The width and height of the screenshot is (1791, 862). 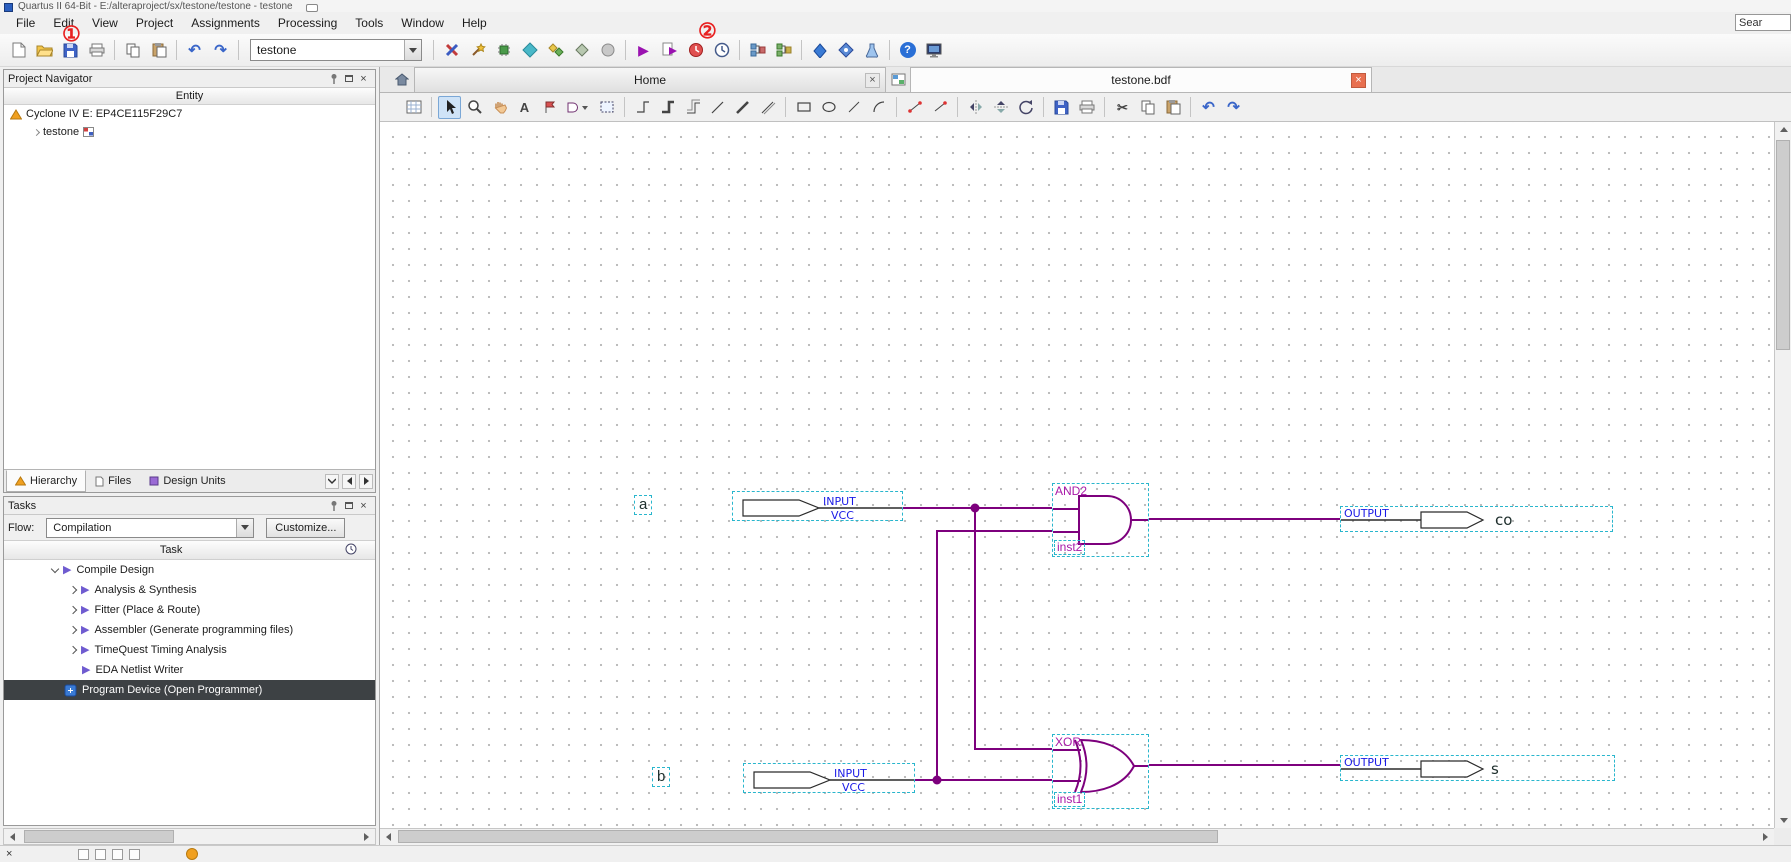 I want to click on arc-tool-button, so click(x=878, y=107).